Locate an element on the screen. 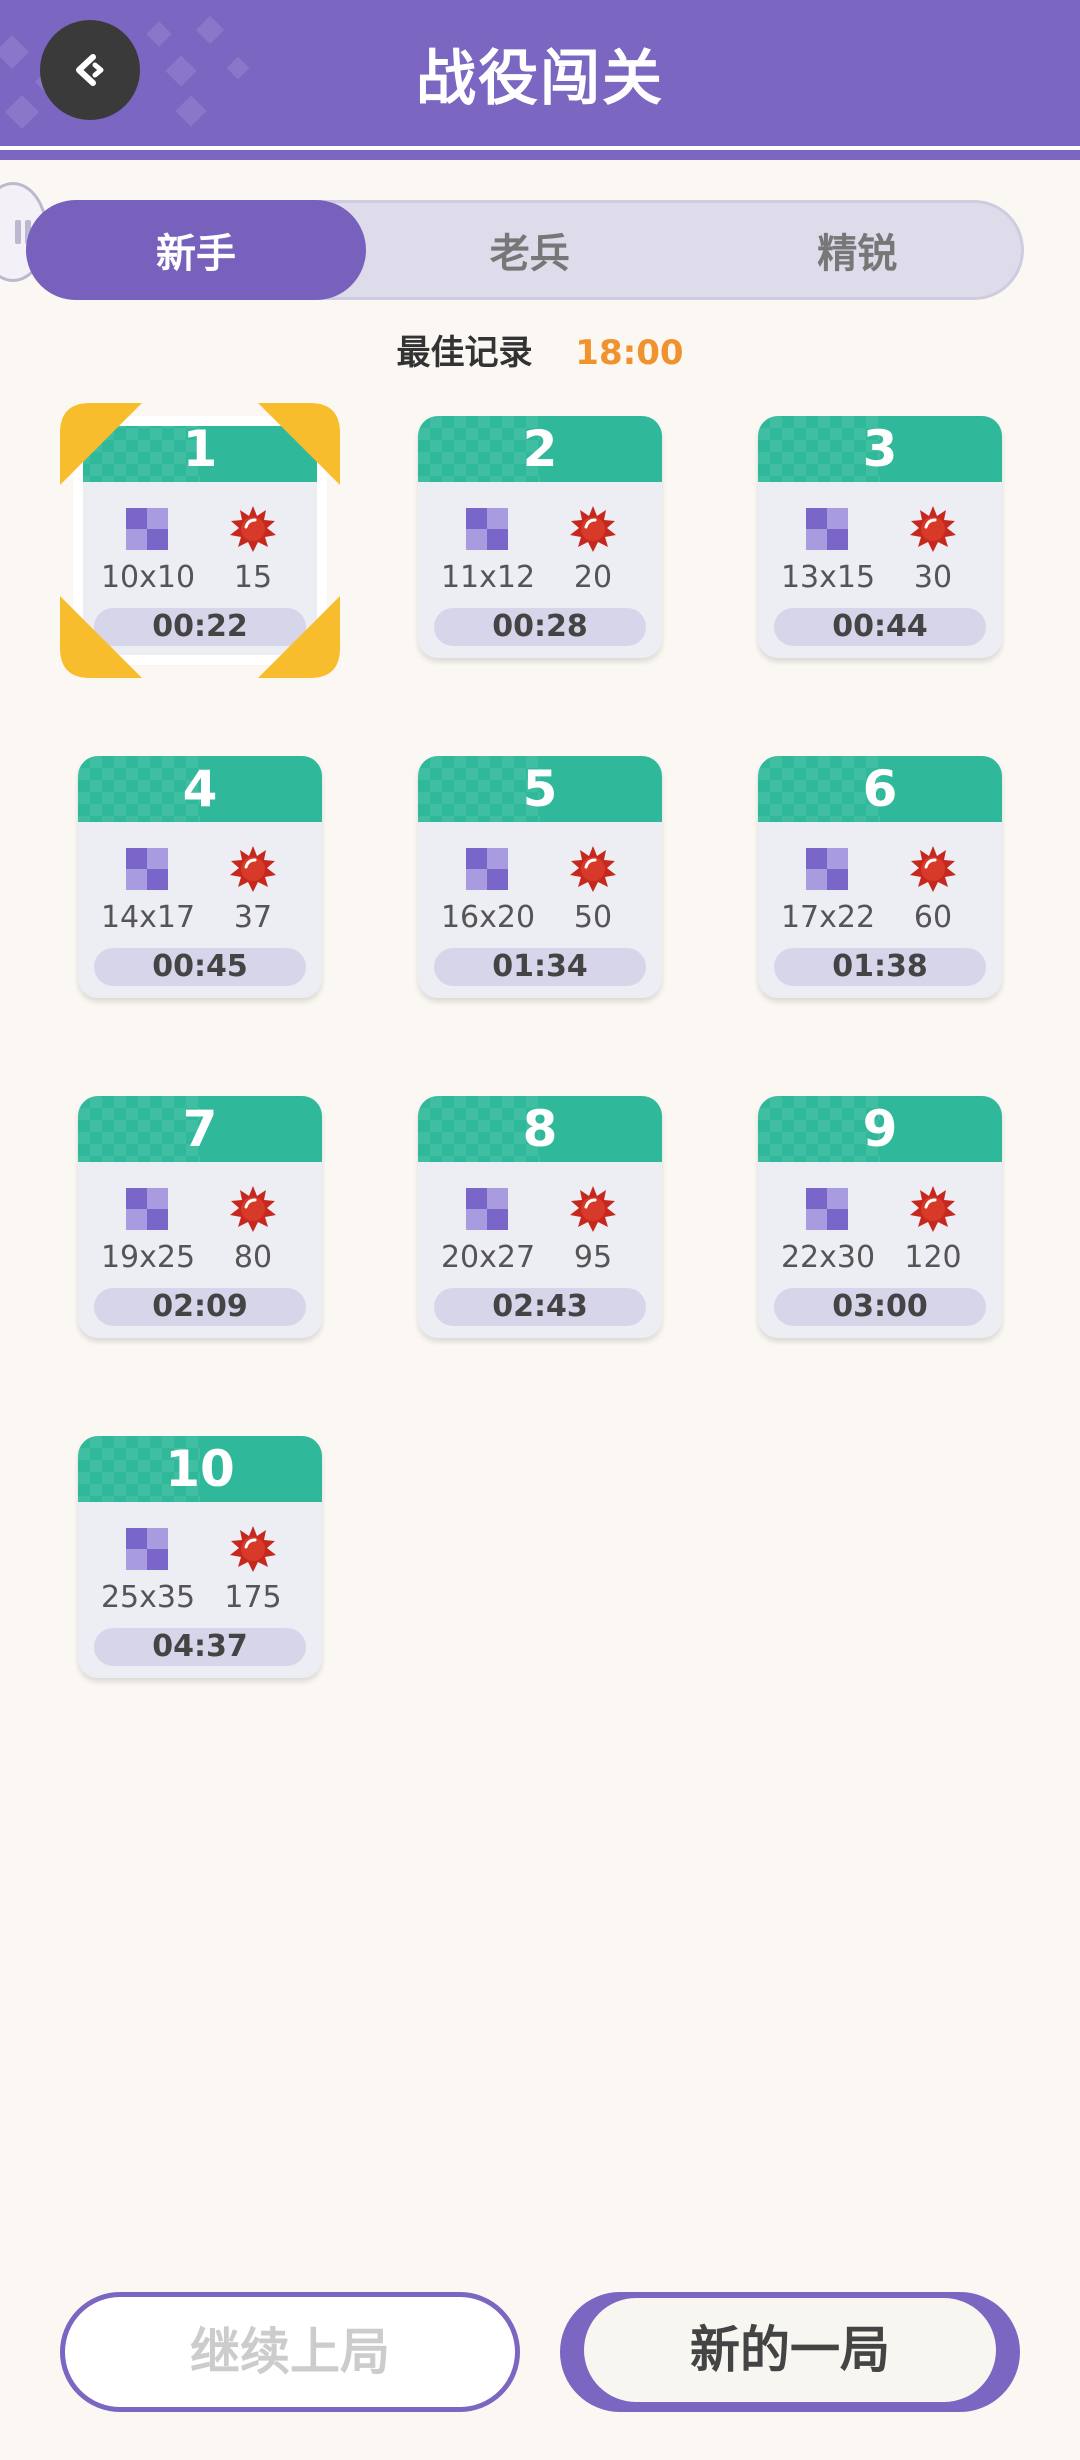 The image size is (1080, 2460). difficulty-tabs: 新手 老兵 精锐 is located at coordinates (525, 250).